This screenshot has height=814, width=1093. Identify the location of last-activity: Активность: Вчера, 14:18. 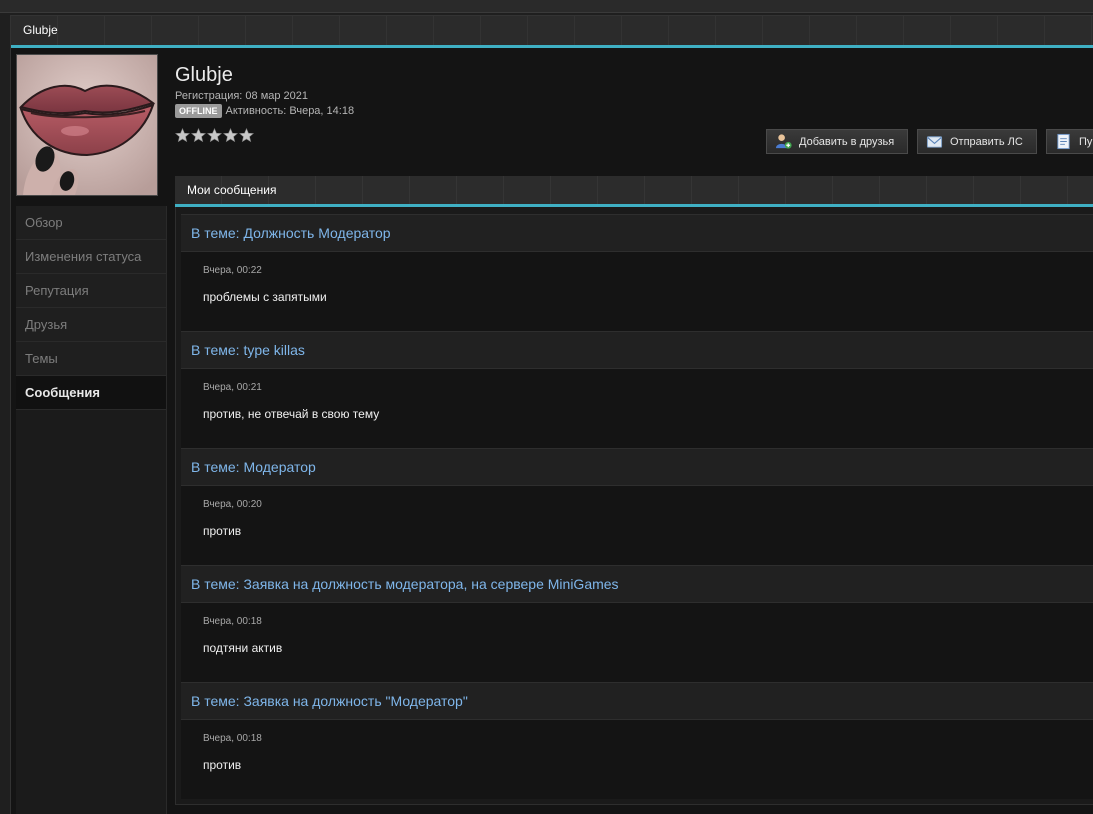
(290, 111).